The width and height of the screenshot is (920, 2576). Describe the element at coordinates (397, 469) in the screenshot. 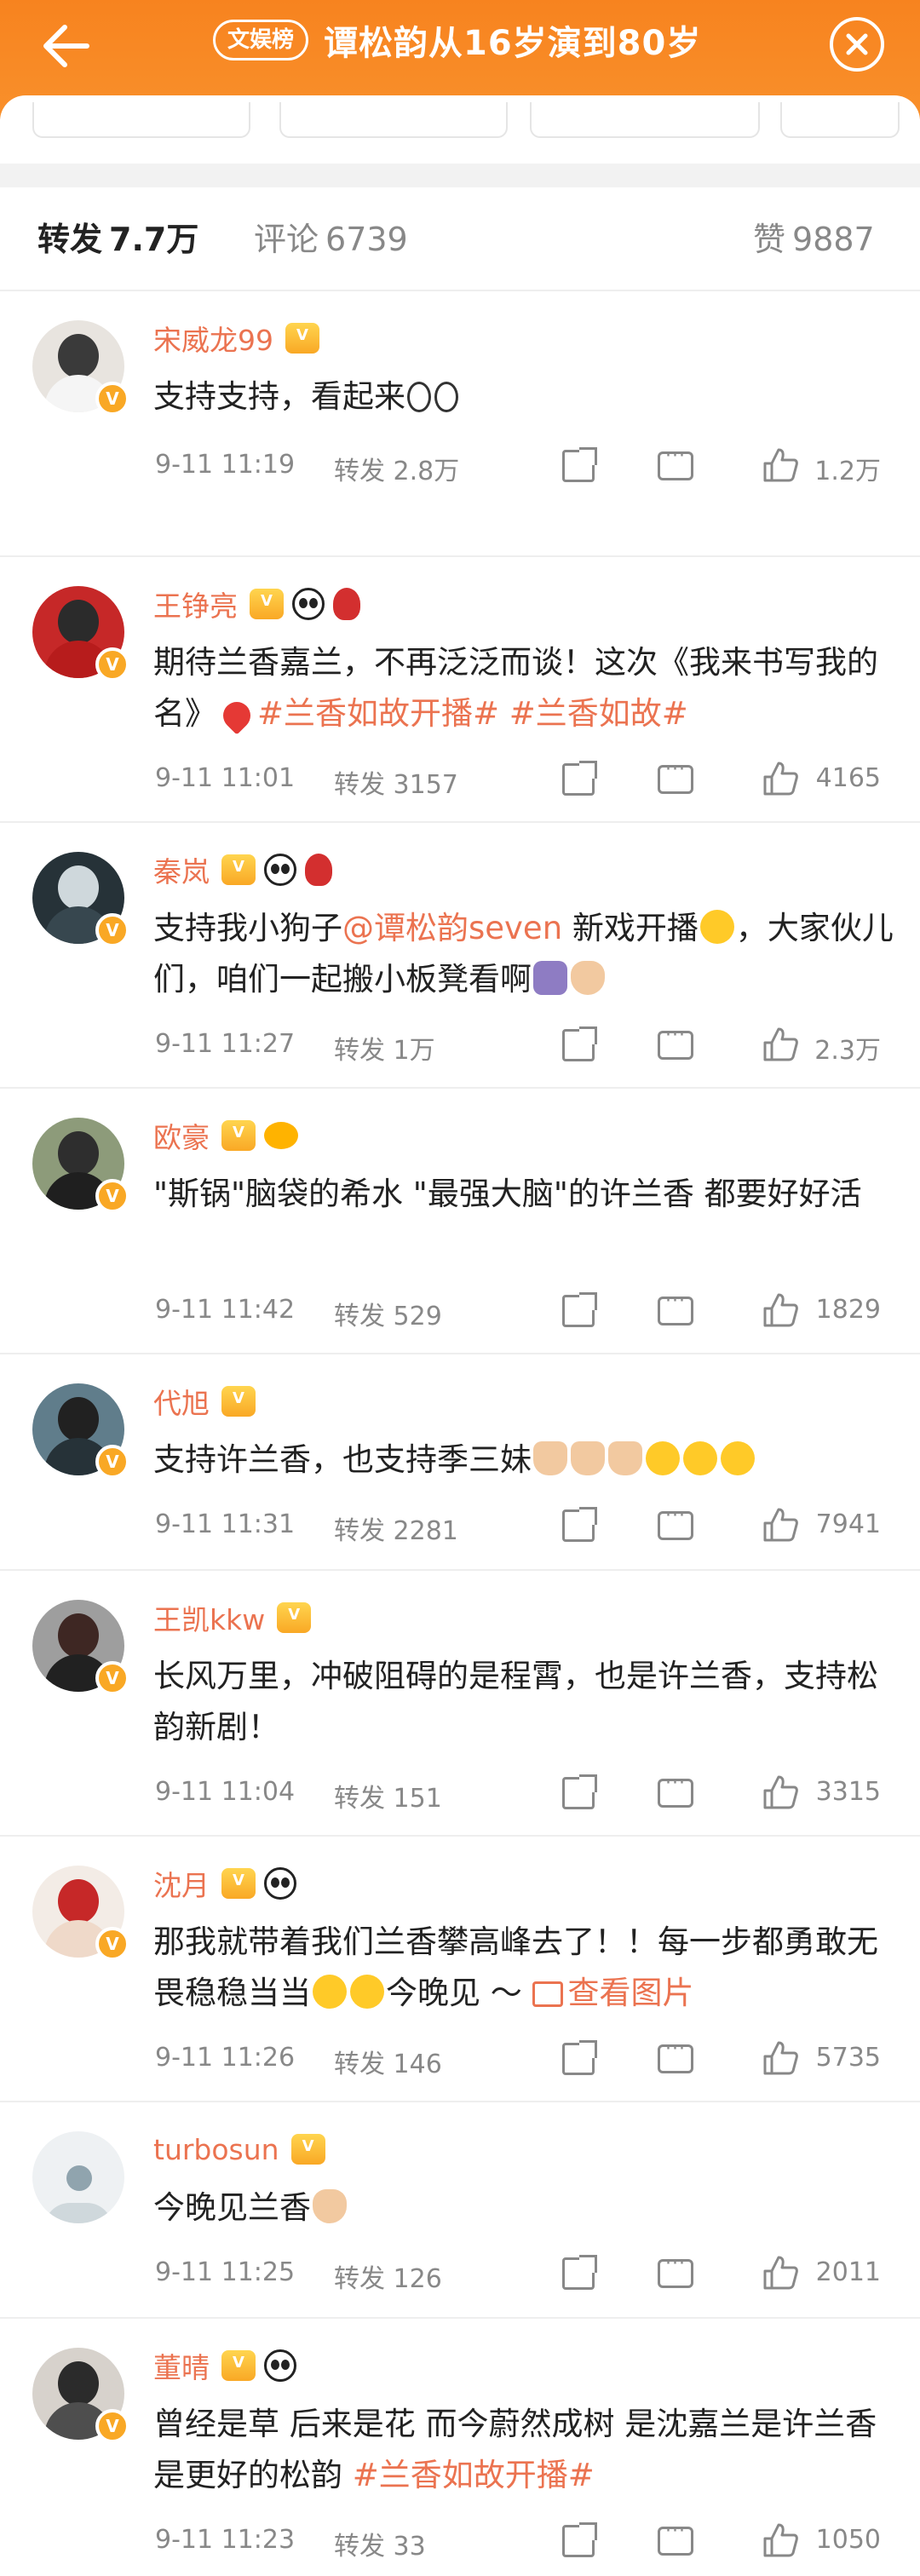

I see `forward-count: 转发 2.8万` at that location.